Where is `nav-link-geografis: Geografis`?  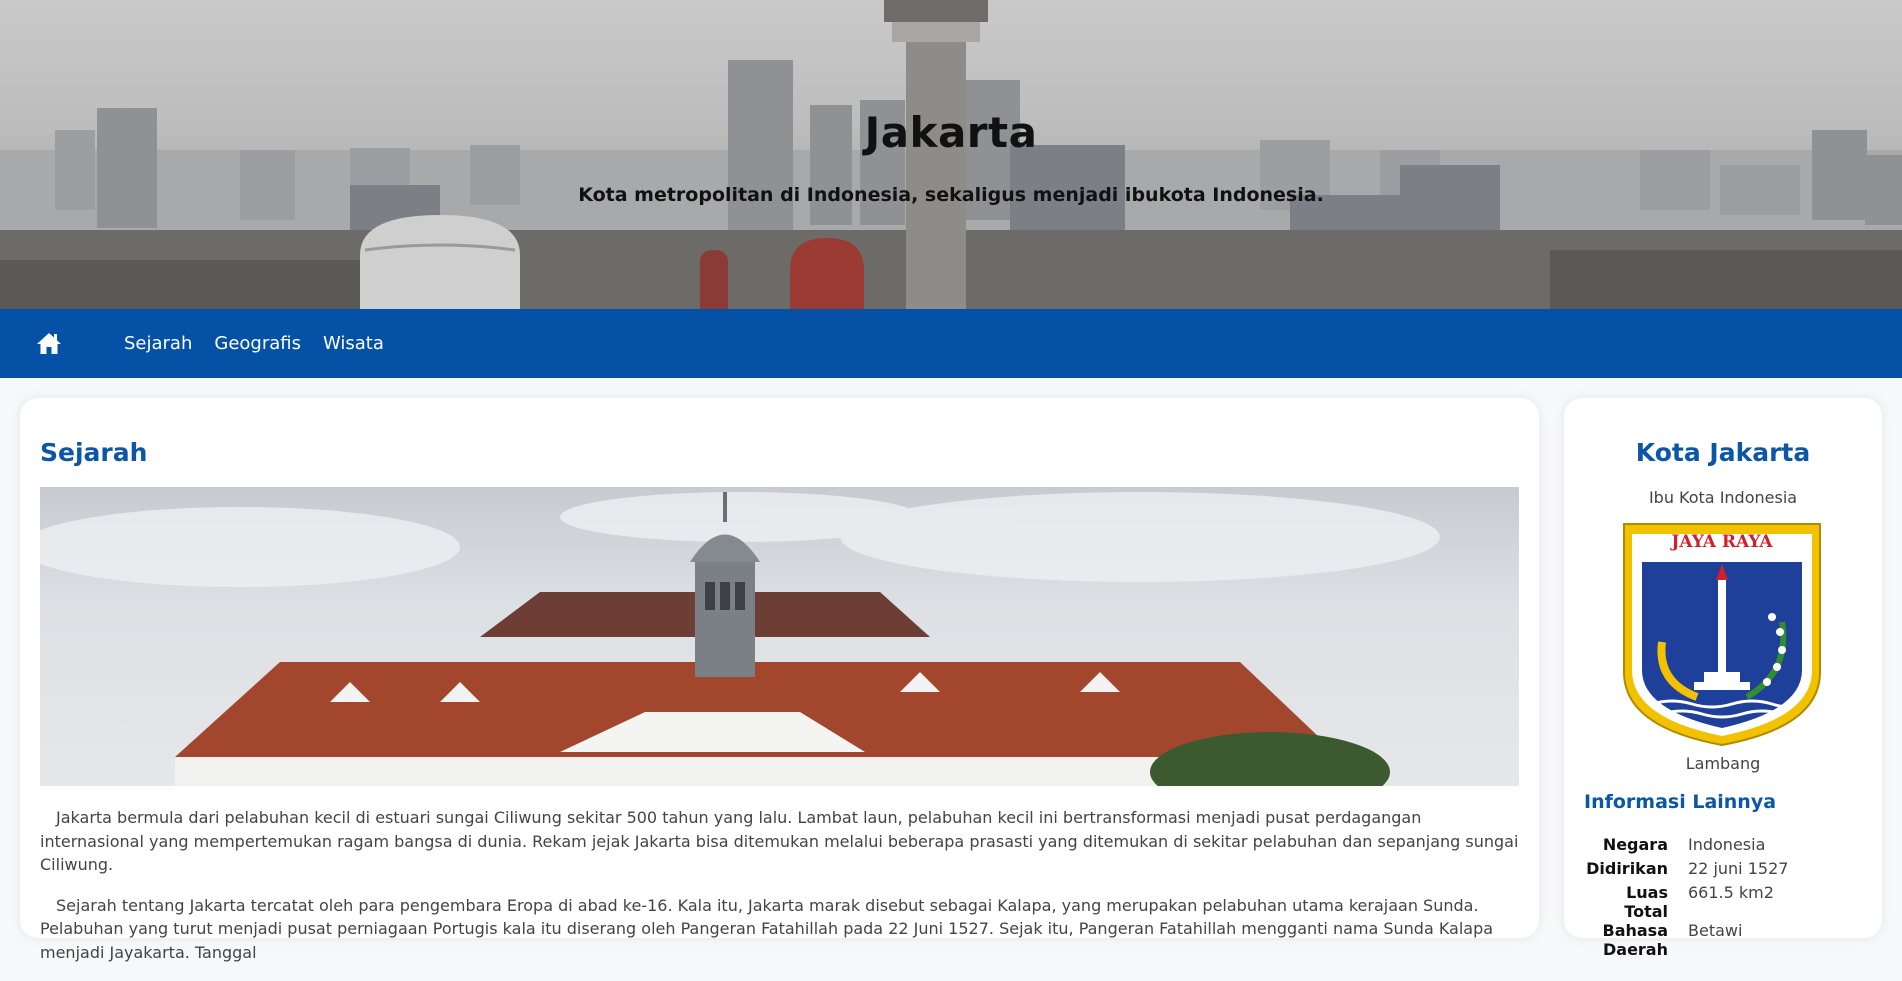
nav-link-geografis: Geografis is located at coordinates (257, 343).